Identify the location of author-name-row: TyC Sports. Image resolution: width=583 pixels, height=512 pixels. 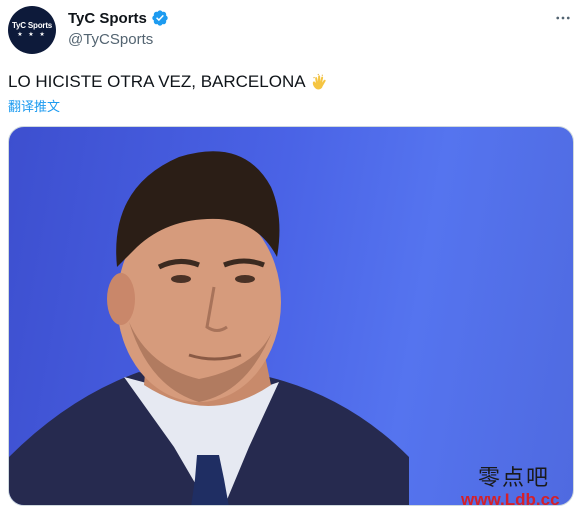
(118, 18).